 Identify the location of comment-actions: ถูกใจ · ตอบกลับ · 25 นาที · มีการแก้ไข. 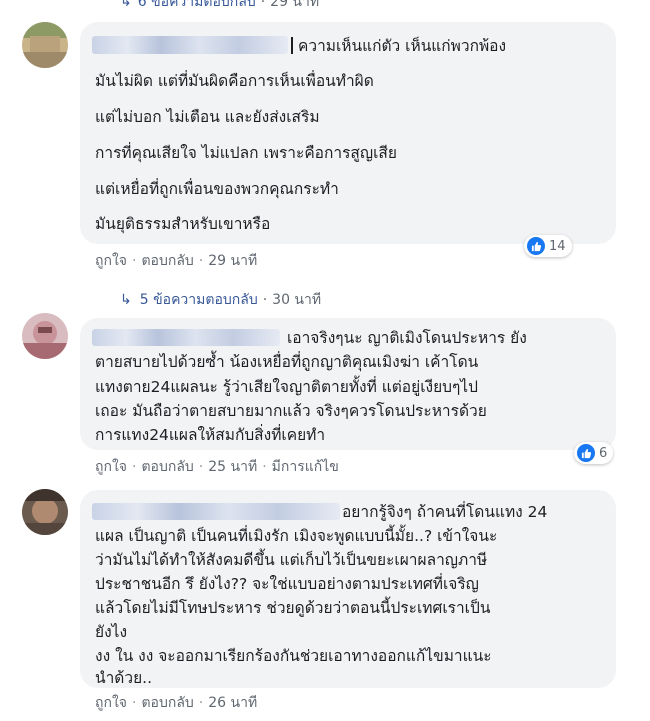
(217, 467).